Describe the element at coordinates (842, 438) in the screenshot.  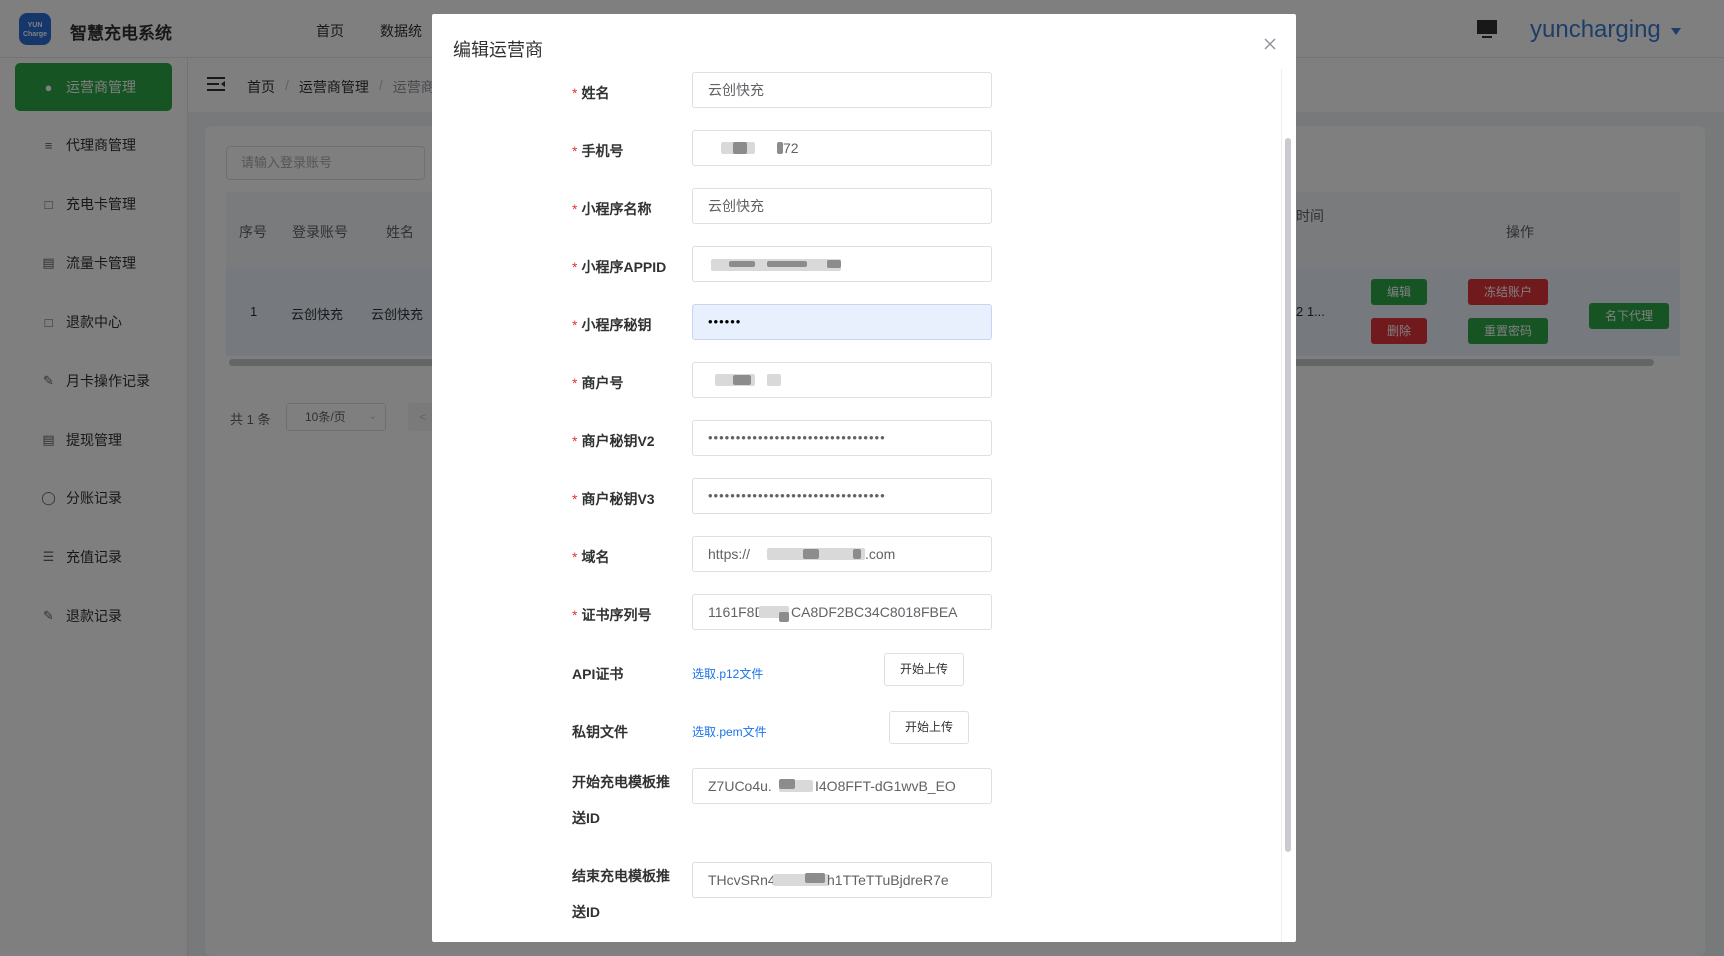
I see `key-v2-field: ••••••••••••••••••••••••••••••••` at that location.